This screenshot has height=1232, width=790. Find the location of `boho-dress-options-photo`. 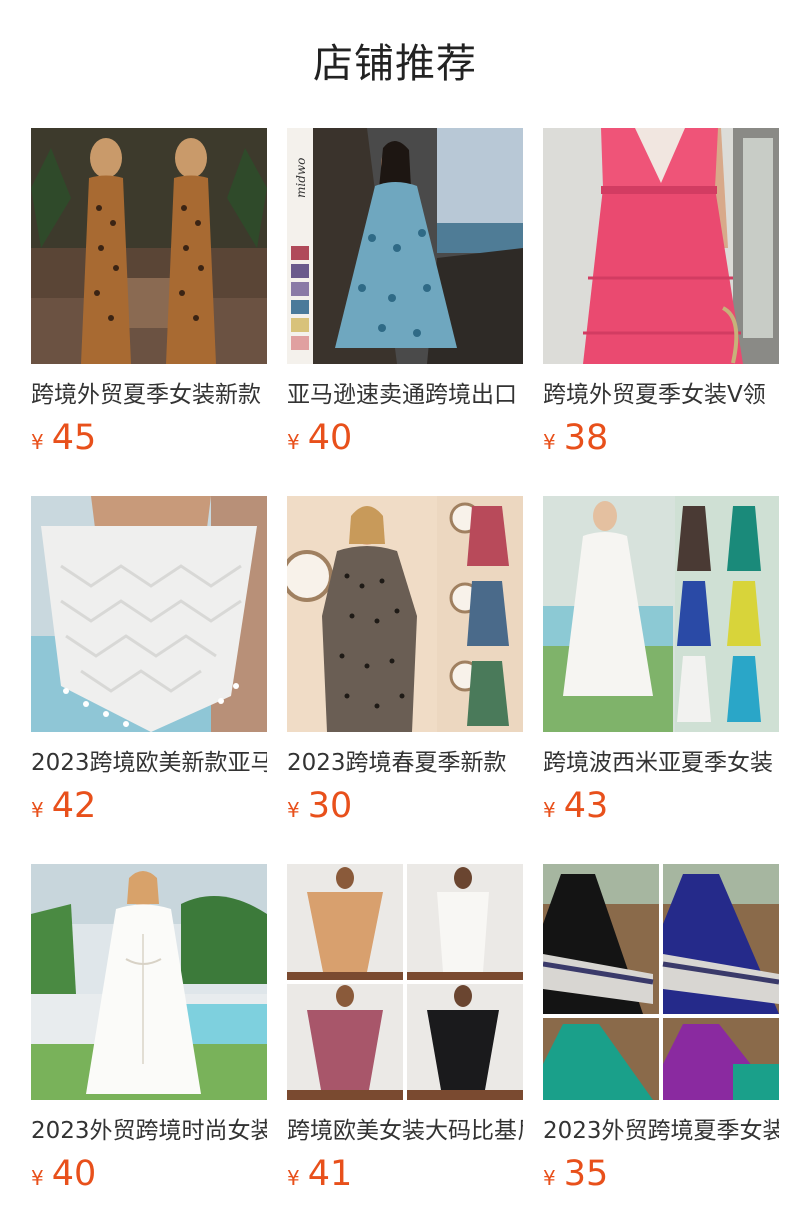

boho-dress-options-photo is located at coordinates (661, 614).